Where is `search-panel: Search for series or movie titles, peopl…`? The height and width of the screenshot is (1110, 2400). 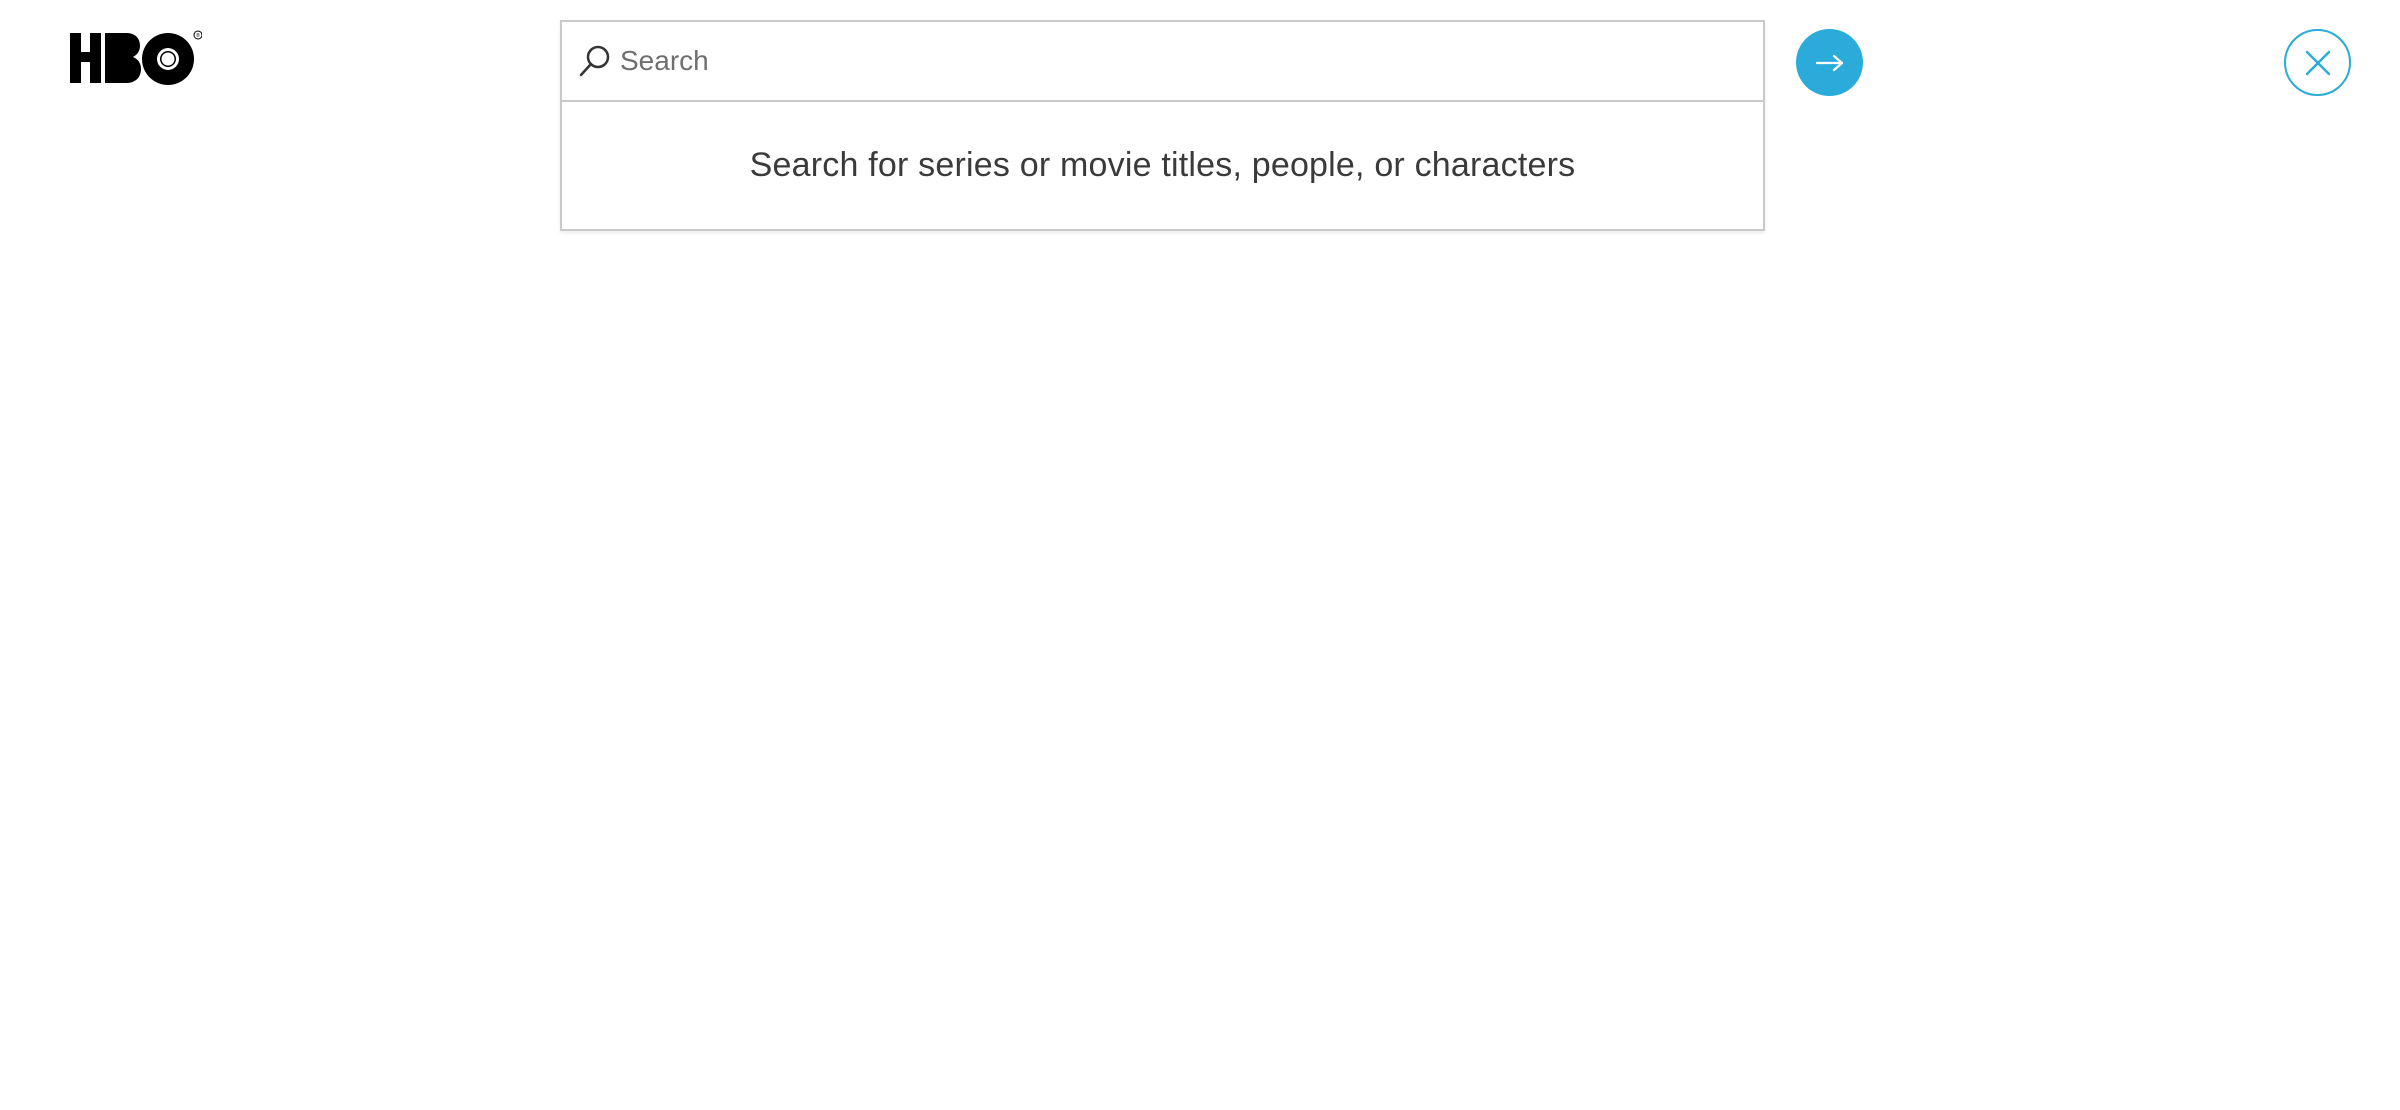
search-panel: Search for series or movie titles, peopl… is located at coordinates (1162, 125).